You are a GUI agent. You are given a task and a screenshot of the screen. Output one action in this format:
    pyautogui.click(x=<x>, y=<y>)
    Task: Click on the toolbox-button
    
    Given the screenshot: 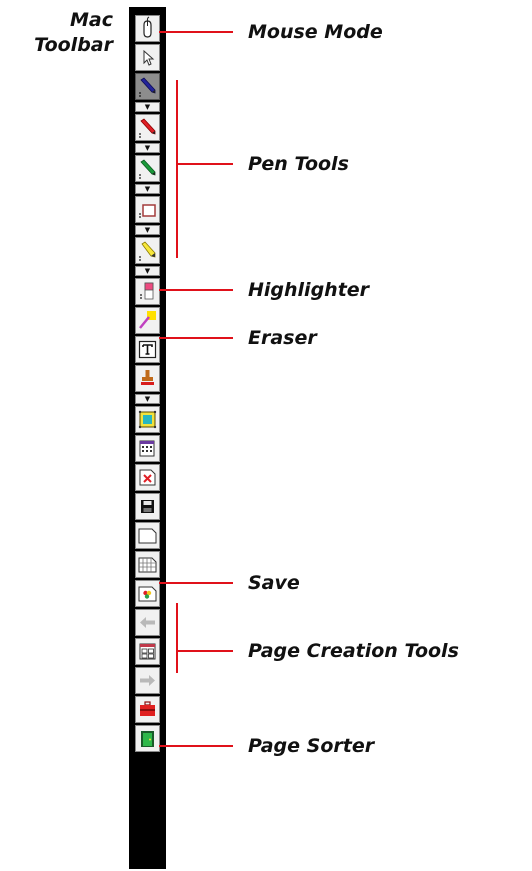 What is the action you would take?
    pyautogui.click(x=147, y=709)
    